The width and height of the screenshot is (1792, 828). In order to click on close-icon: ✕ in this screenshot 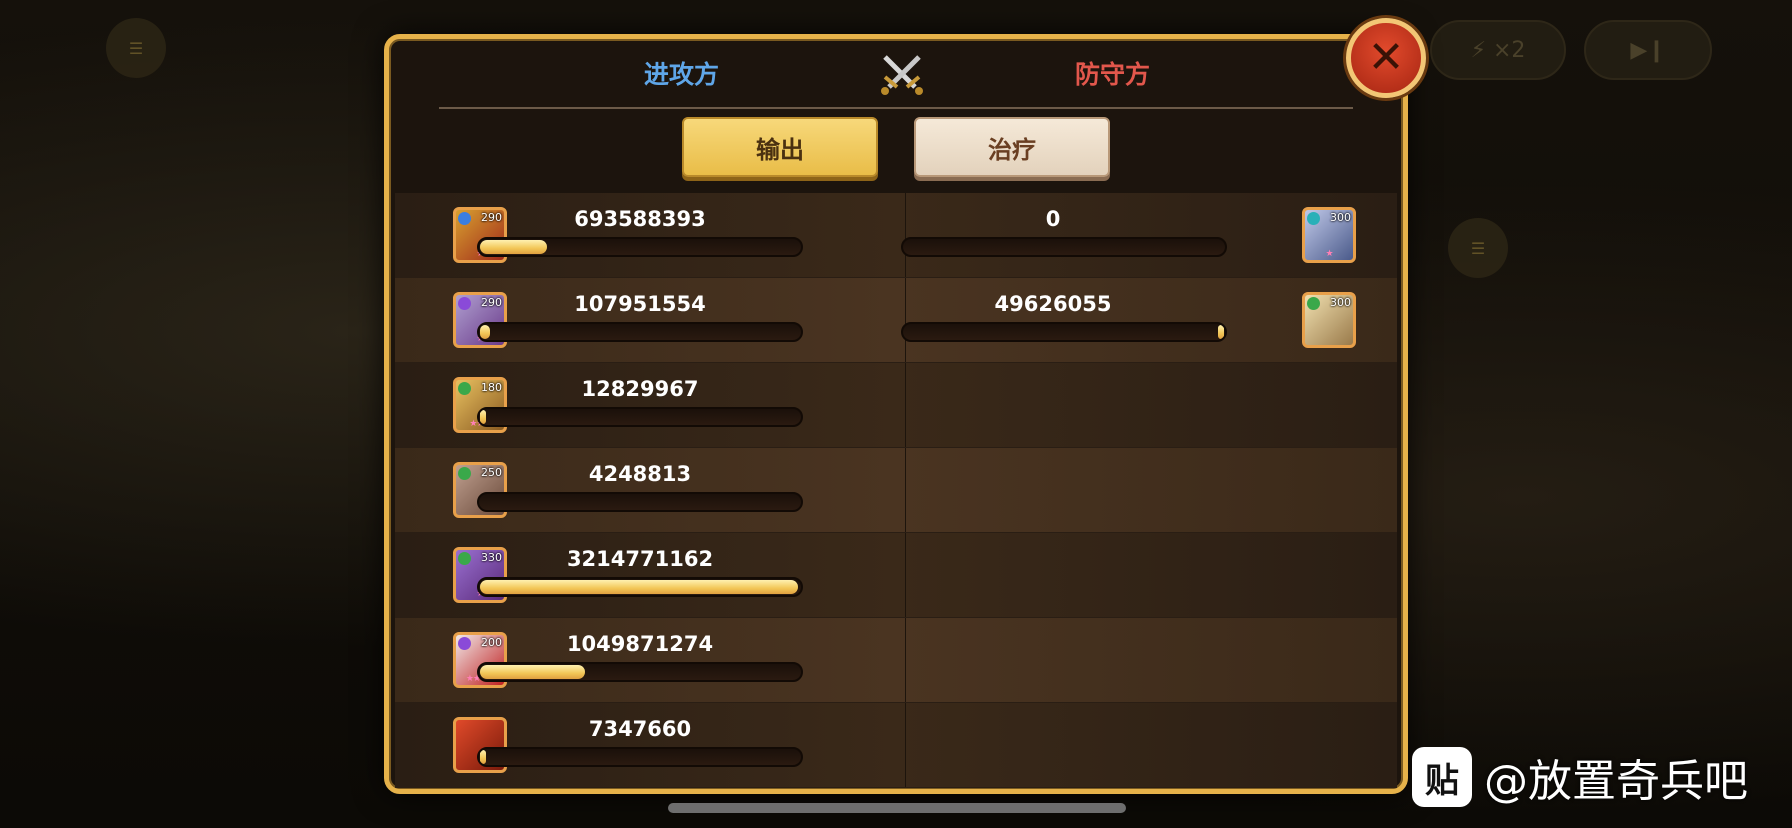, I will do `click(1386, 57)`.